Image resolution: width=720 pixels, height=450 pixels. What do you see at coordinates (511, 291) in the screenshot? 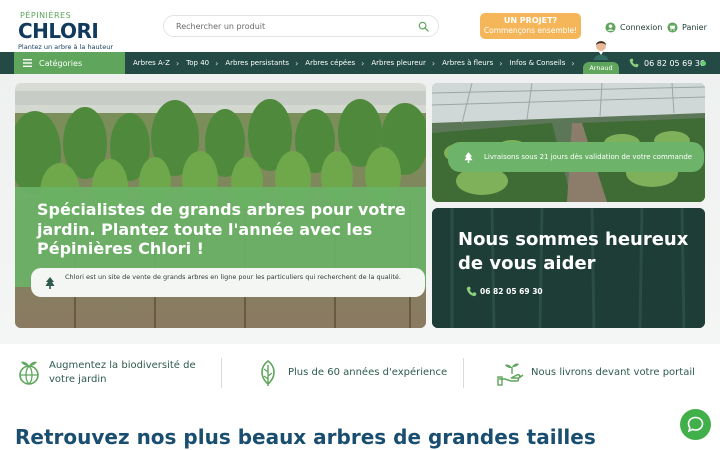
I see `help-phone-number: 06 82 05 69 30` at bounding box center [511, 291].